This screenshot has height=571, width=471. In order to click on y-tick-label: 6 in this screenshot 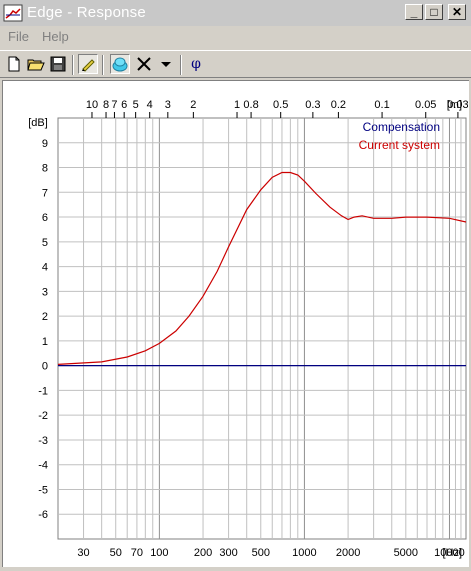, I will do `click(45, 218)`.